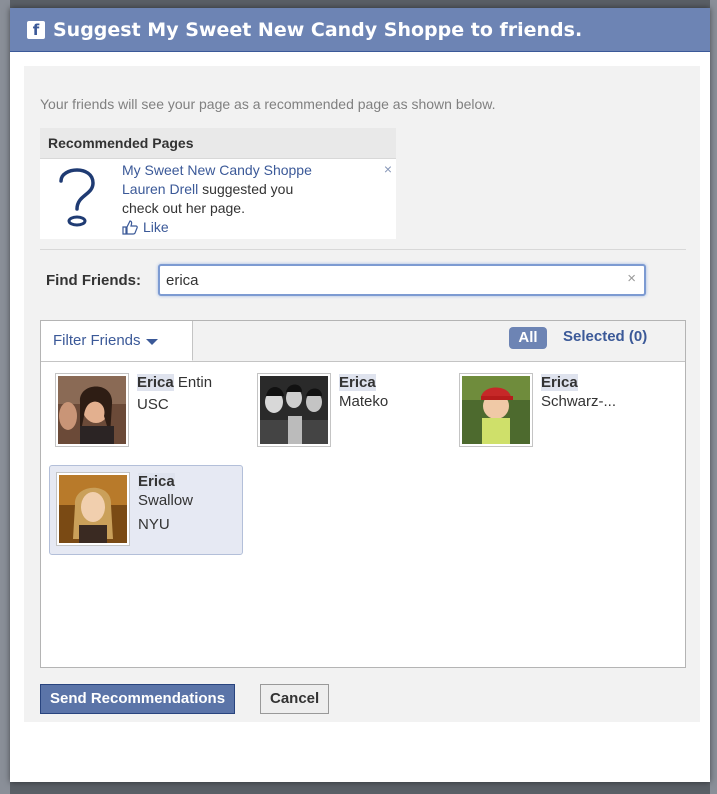  Describe the element at coordinates (93, 280) in the screenshot. I see `find-friends-label: Find Friends:` at that location.